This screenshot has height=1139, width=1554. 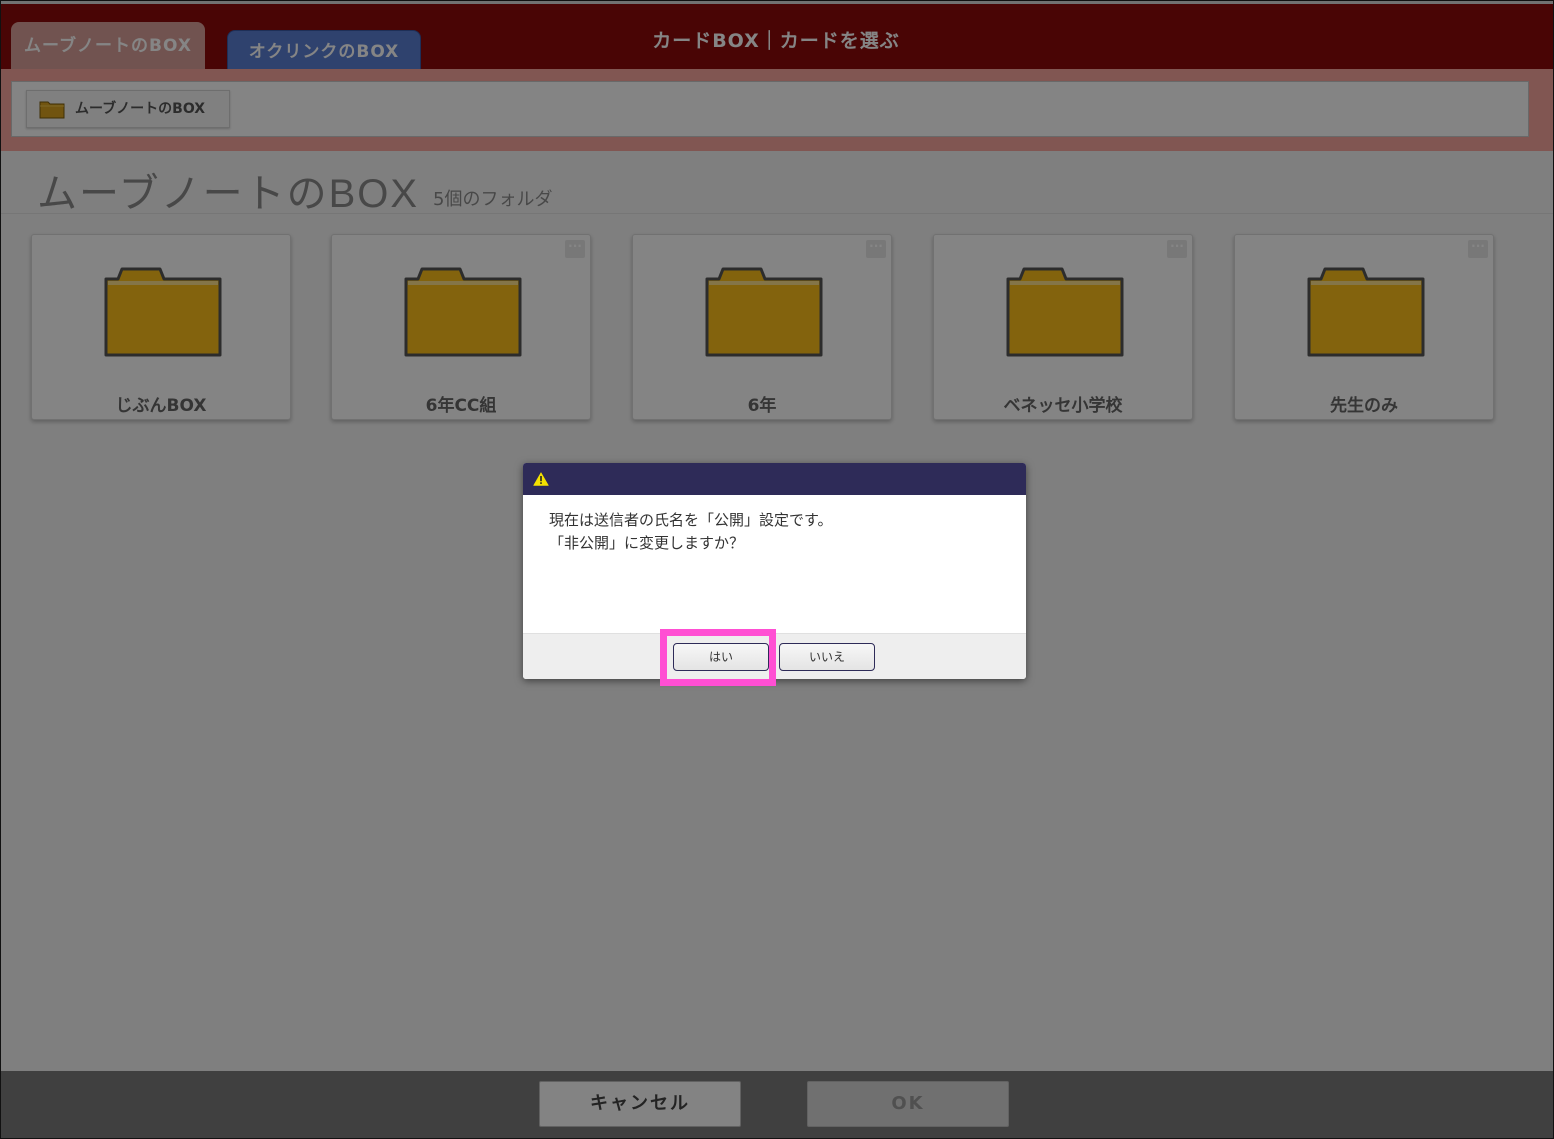 What do you see at coordinates (774, 571) in the screenshot?
I see `confirm-dialog: 現在は送信者の氏名を「公開」設定です。 「非公開」に変更しますか？ はい いいえ` at bounding box center [774, 571].